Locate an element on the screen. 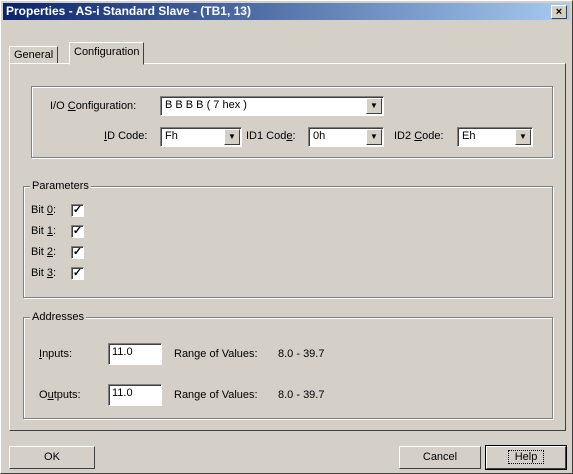  bit-3-checkbox: ✓ is located at coordinates (77, 273).